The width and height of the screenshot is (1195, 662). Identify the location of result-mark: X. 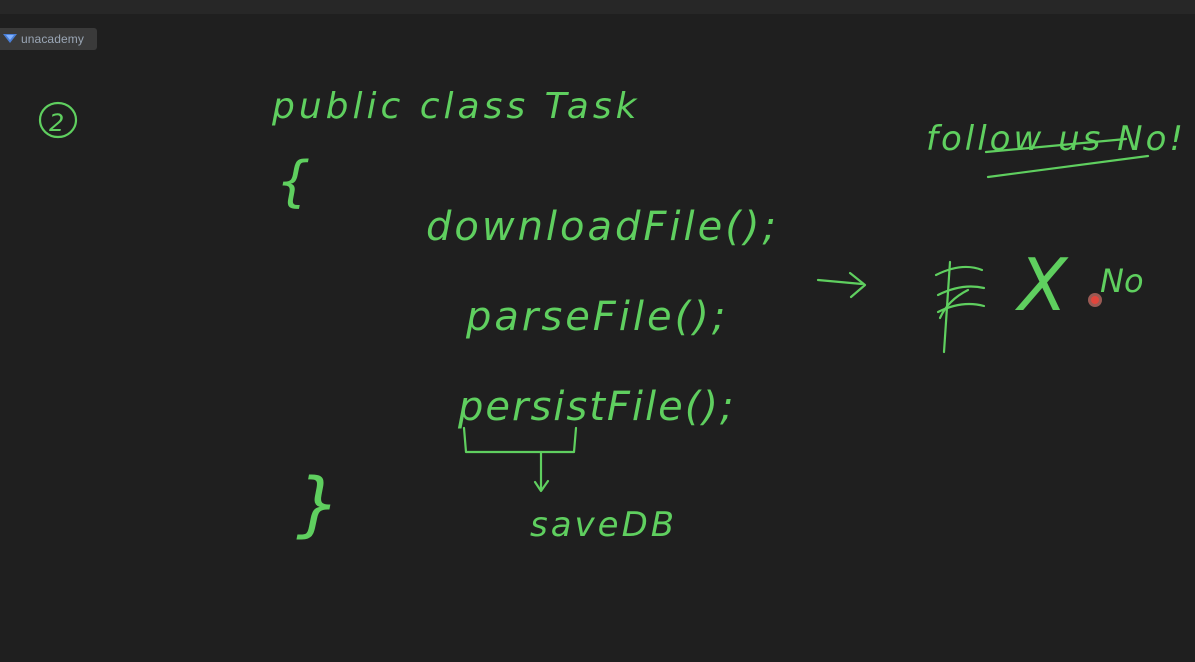
(1041, 285).